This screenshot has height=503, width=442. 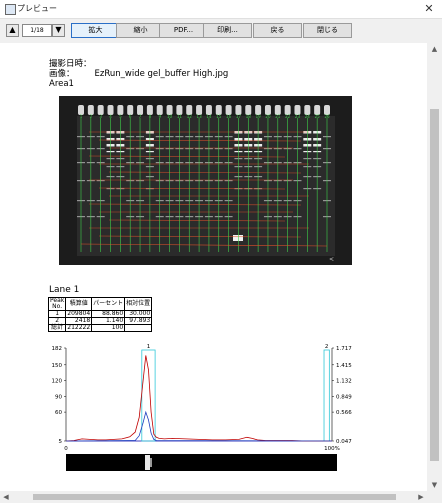 What do you see at coordinates (277, 30) in the screenshot?
I see `back-button: 戻る` at bounding box center [277, 30].